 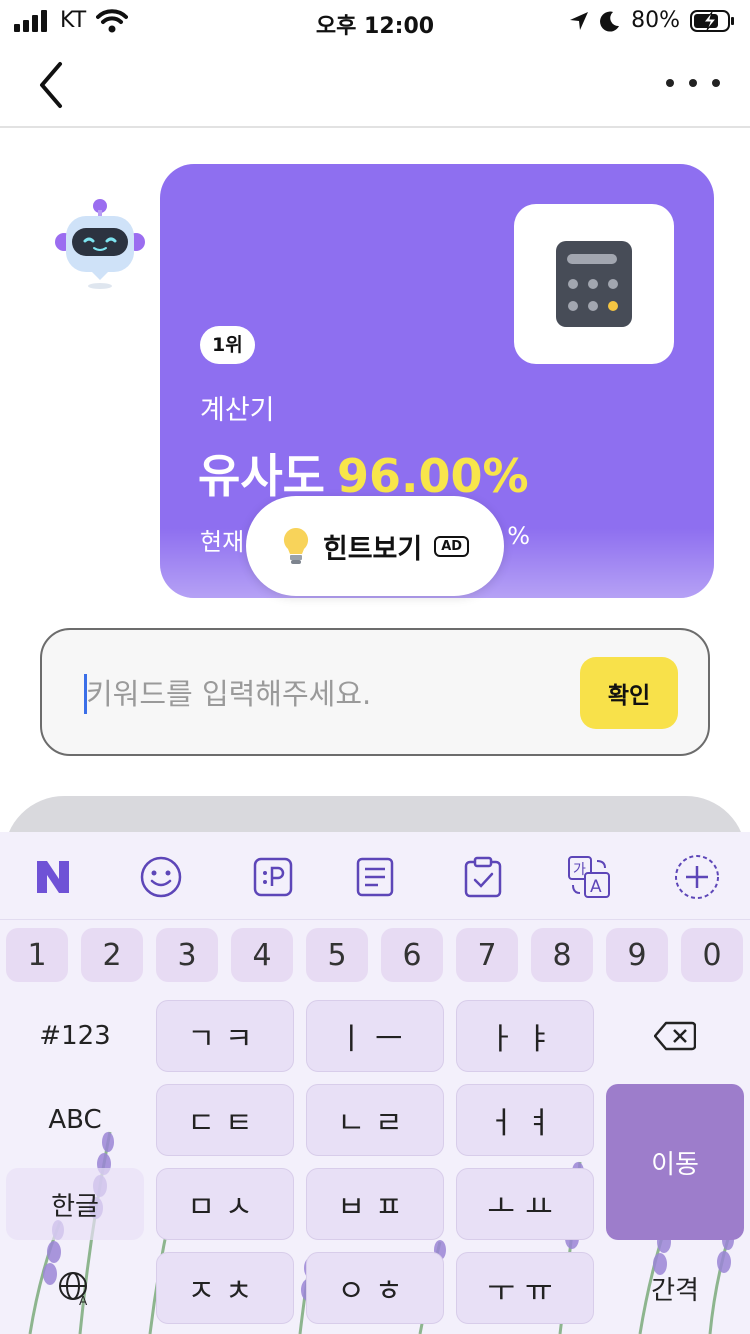 I want to click on key-abc: ABC, so click(x=75, y=1120).